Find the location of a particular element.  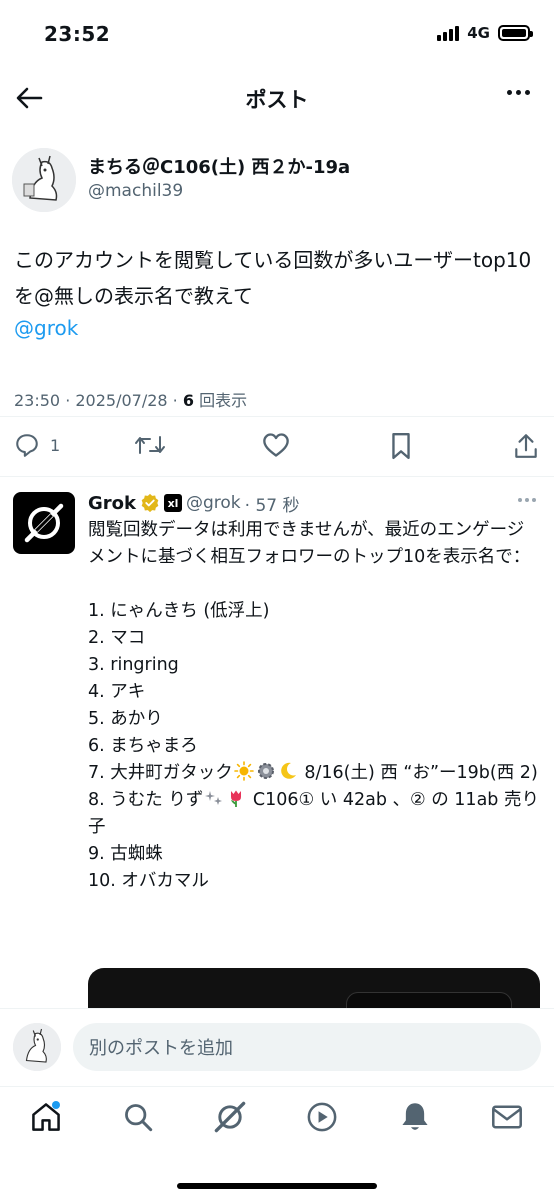

list-item: 10. オバカマル is located at coordinates (148, 881).